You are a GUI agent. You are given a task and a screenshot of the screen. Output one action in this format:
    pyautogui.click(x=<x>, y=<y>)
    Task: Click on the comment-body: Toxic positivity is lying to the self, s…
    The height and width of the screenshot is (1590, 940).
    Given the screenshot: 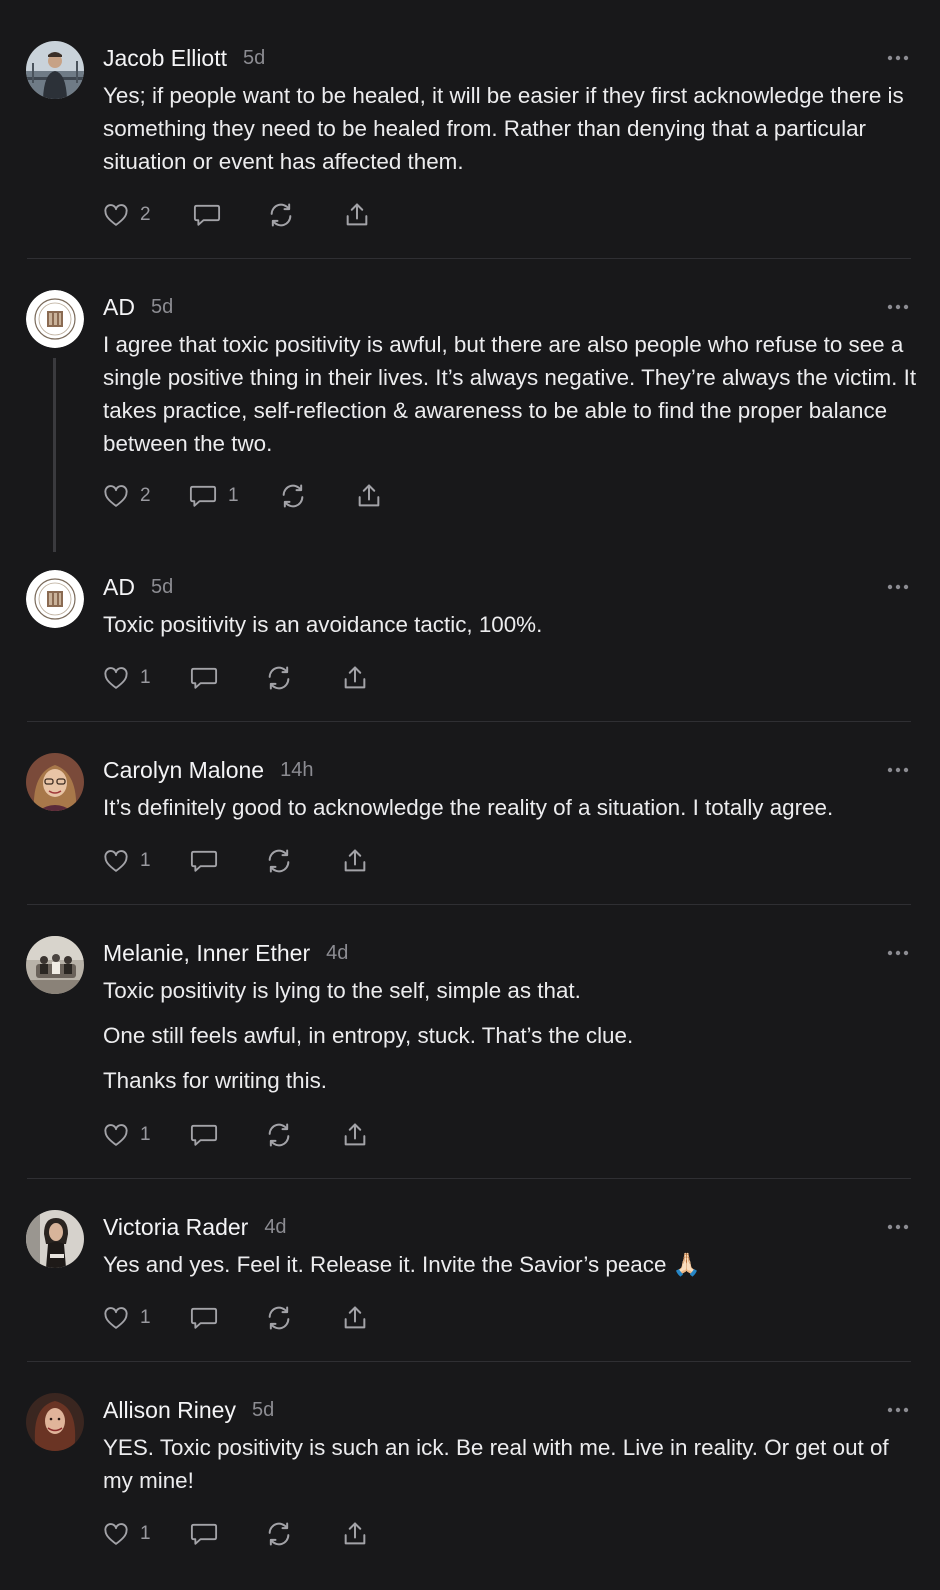 What is the action you would take?
    pyautogui.click(x=510, y=1041)
    